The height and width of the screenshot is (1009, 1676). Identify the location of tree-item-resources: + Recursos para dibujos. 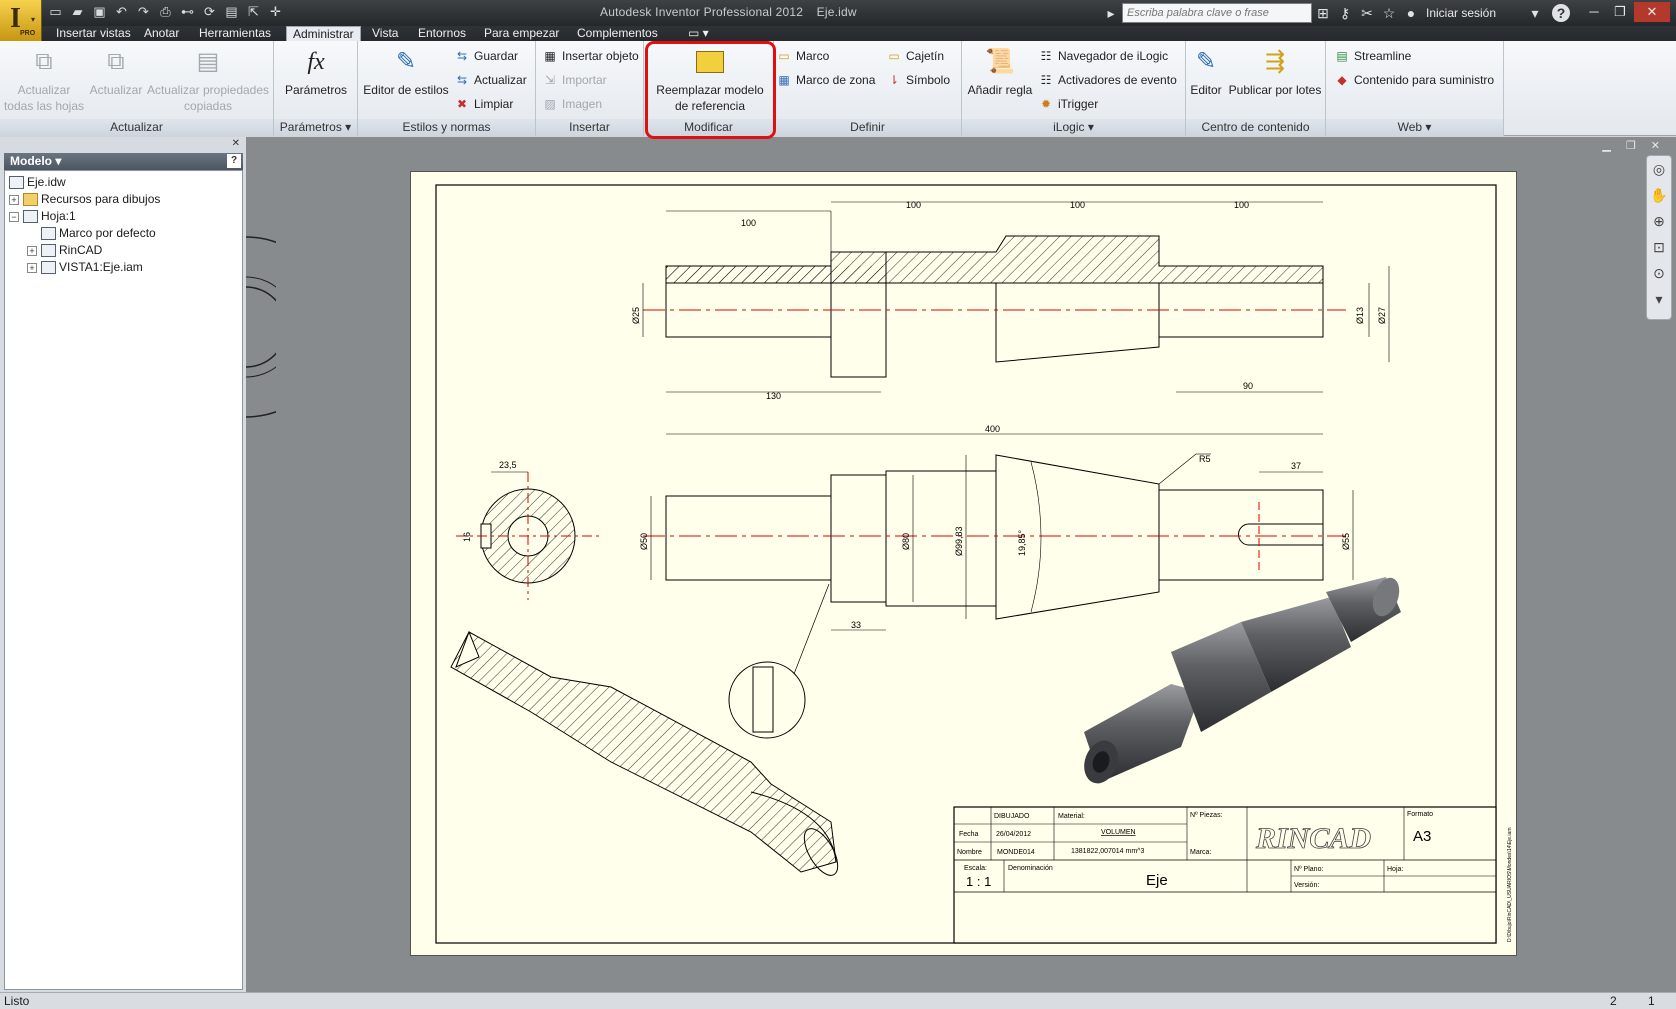
(84, 199).